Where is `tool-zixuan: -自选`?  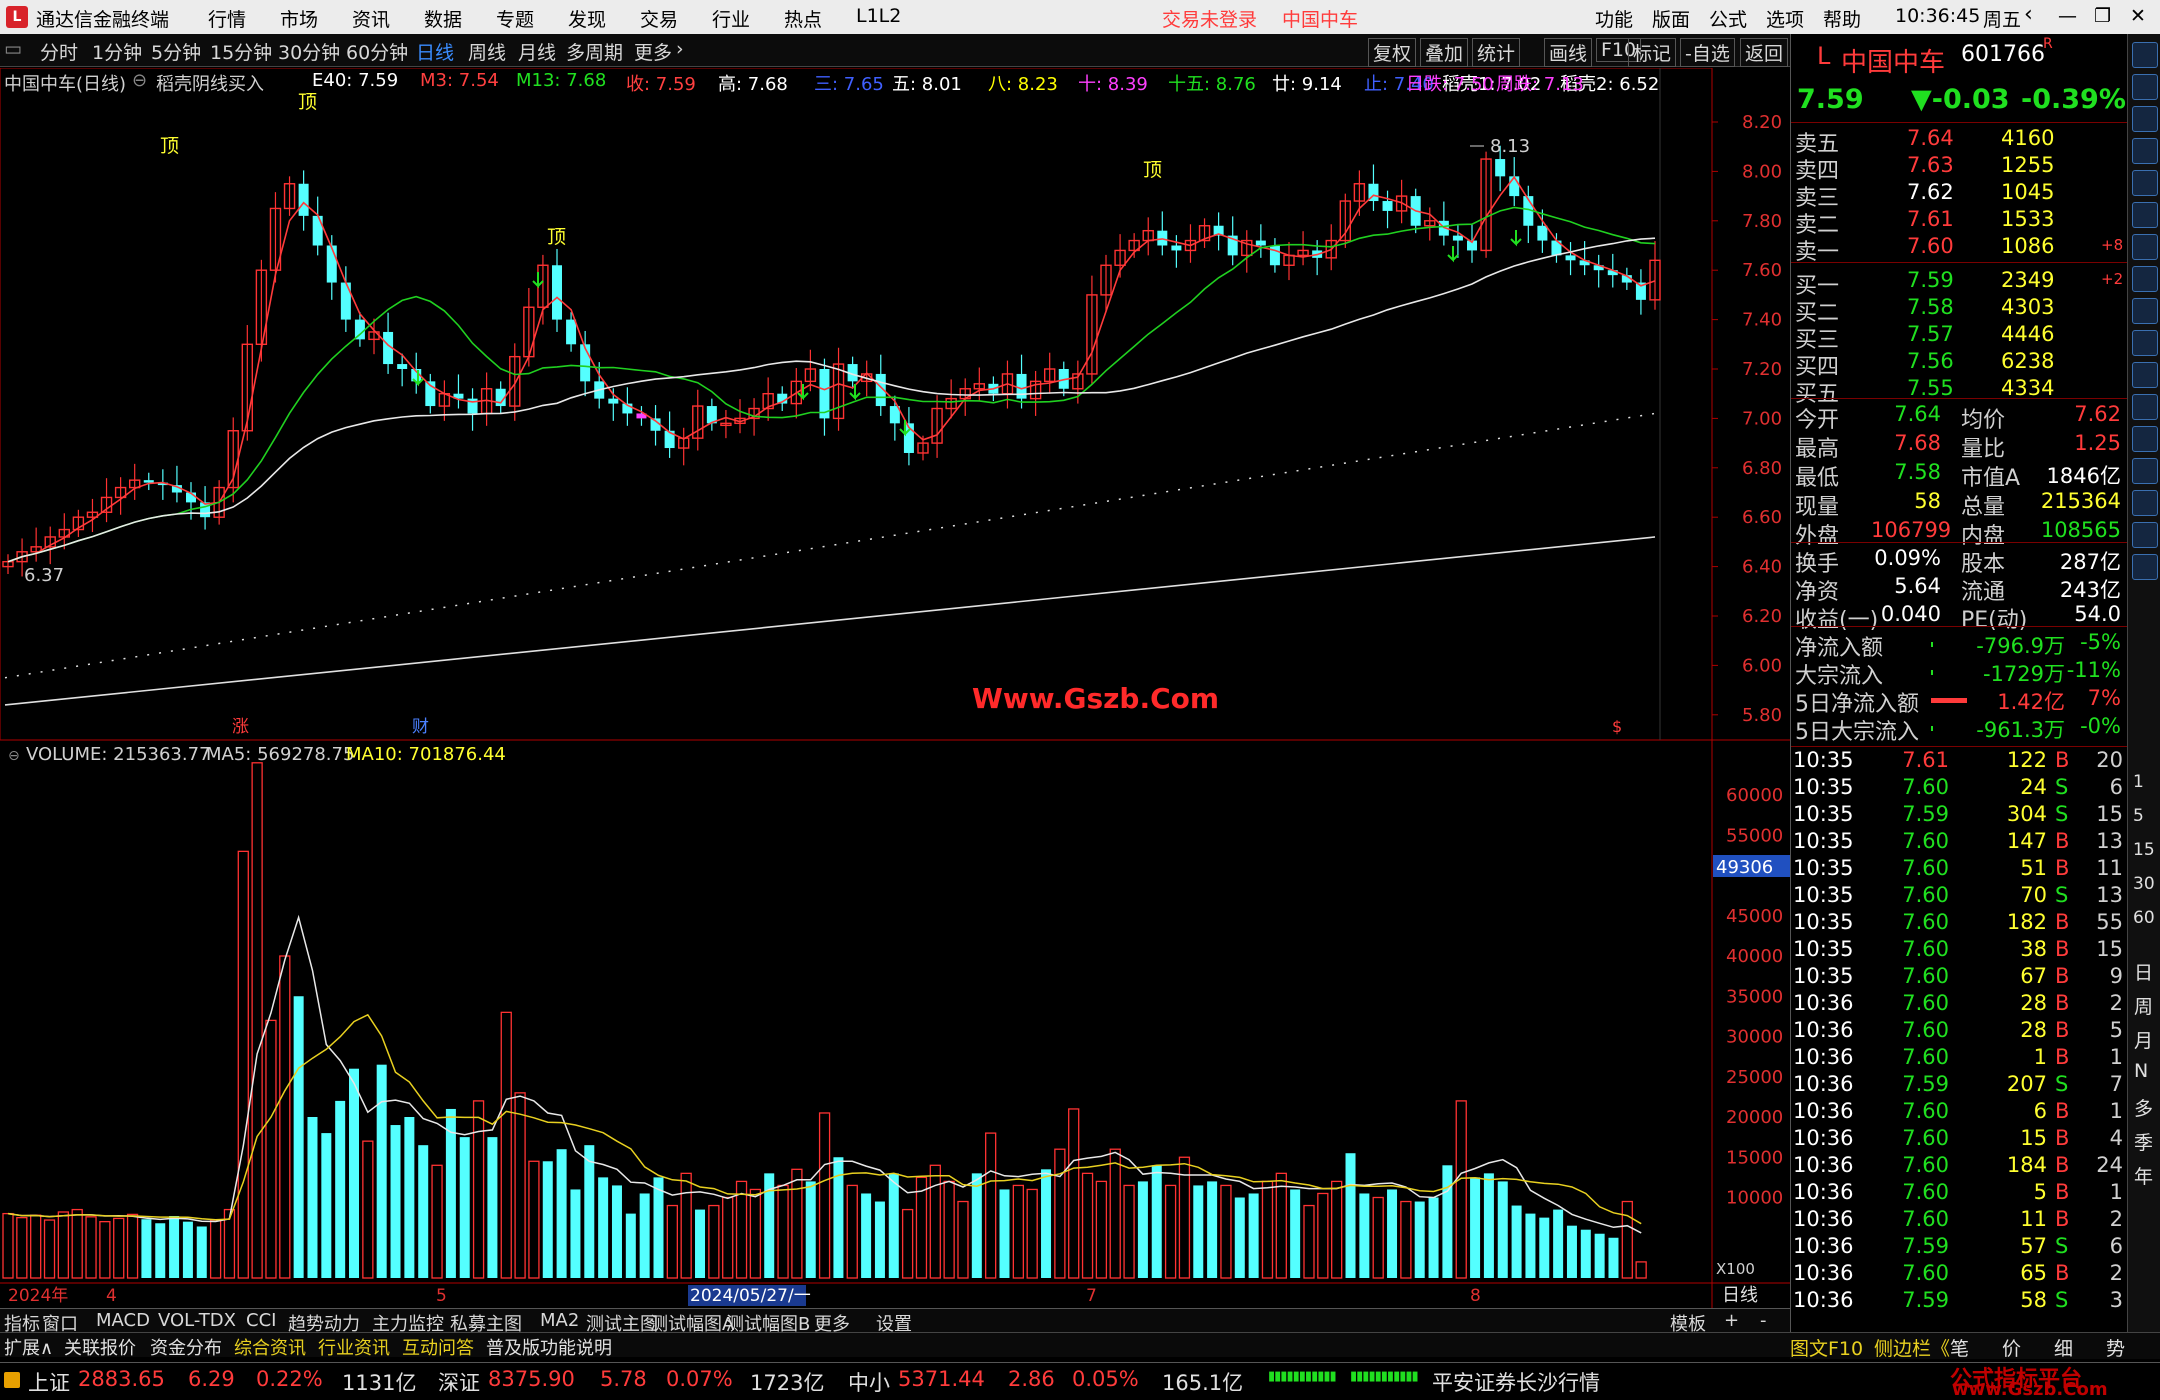
tool-zixuan: -自选 is located at coordinates (1707, 52).